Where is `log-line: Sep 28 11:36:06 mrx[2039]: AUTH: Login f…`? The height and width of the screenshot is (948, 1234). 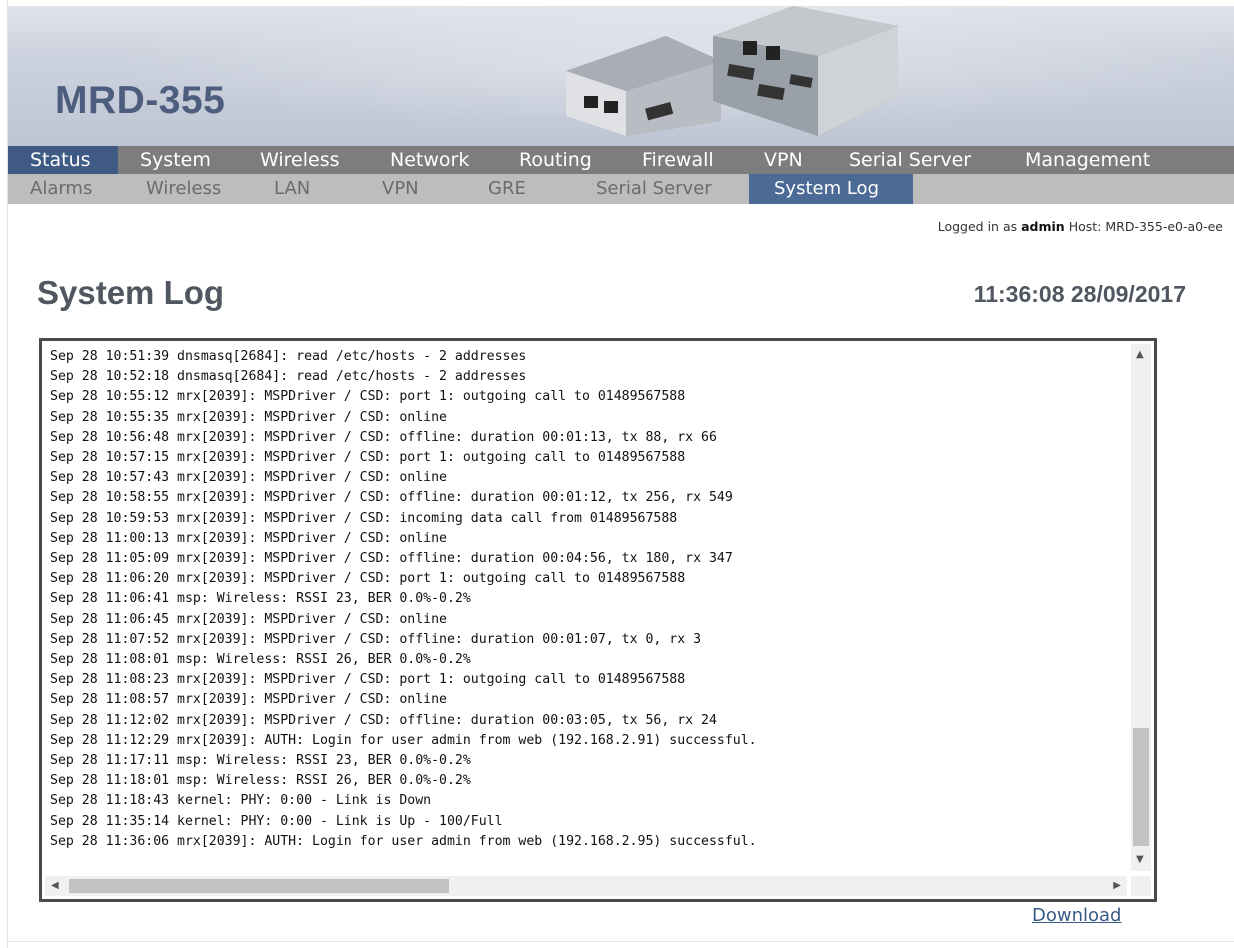
log-line: Sep 28 11:36:06 mrx[2039]: AUTH: Login f… is located at coordinates (403, 841).